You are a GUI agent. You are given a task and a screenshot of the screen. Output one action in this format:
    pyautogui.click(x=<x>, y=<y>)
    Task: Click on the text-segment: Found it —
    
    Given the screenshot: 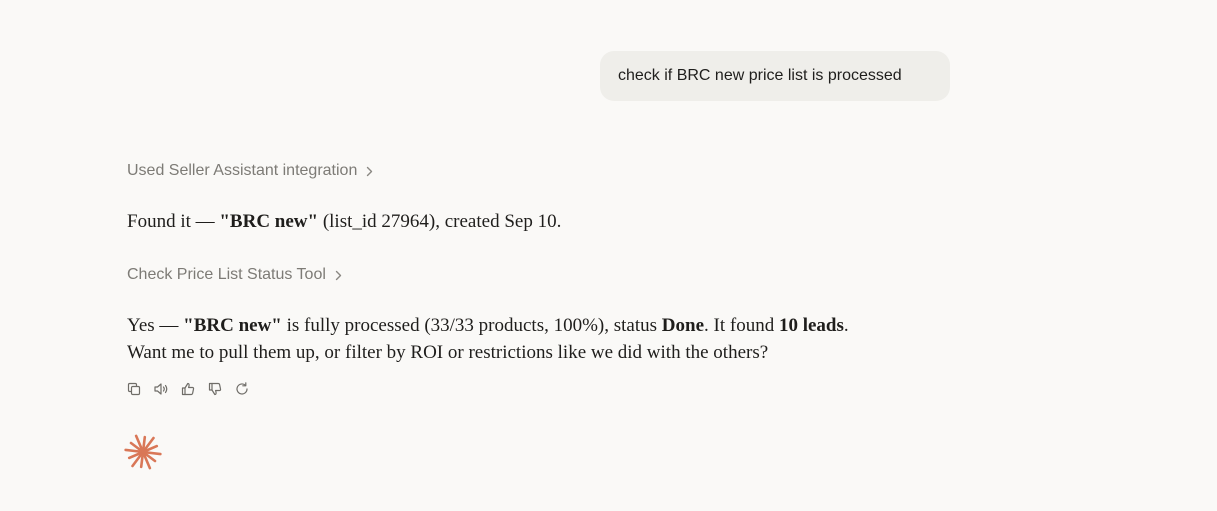 What is the action you would take?
    pyautogui.click(x=173, y=221)
    